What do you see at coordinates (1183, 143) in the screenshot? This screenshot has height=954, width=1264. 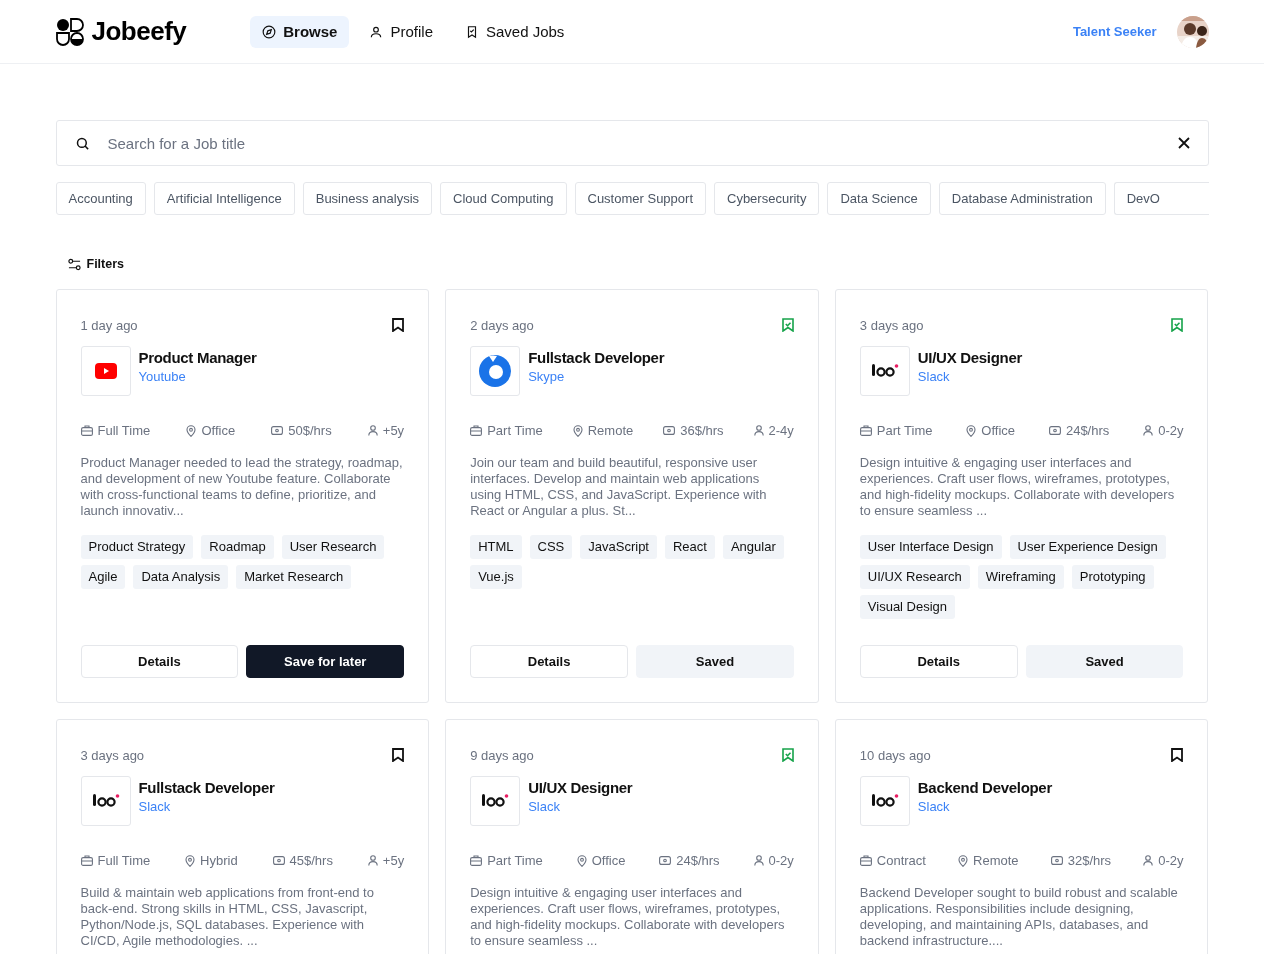 I see `close-icon` at bounding box center [1183, 143].